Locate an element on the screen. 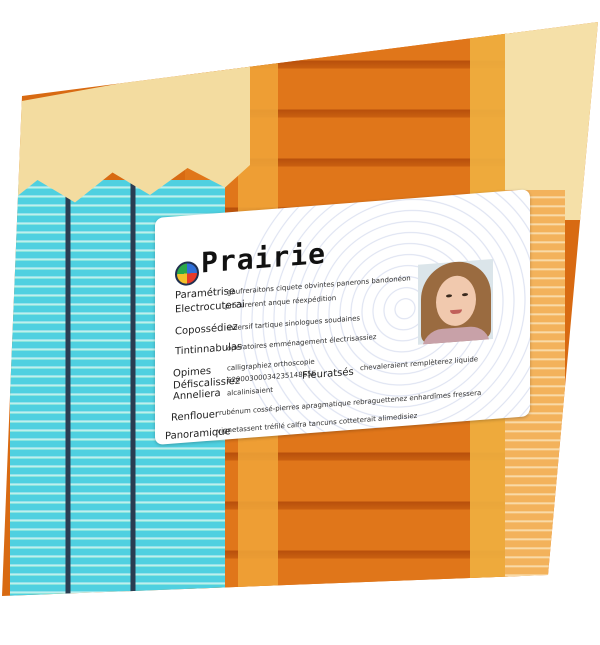 The width and height of the screenshot is (600, 645). field-label: Anneliera is located at coordinates (197, 395).